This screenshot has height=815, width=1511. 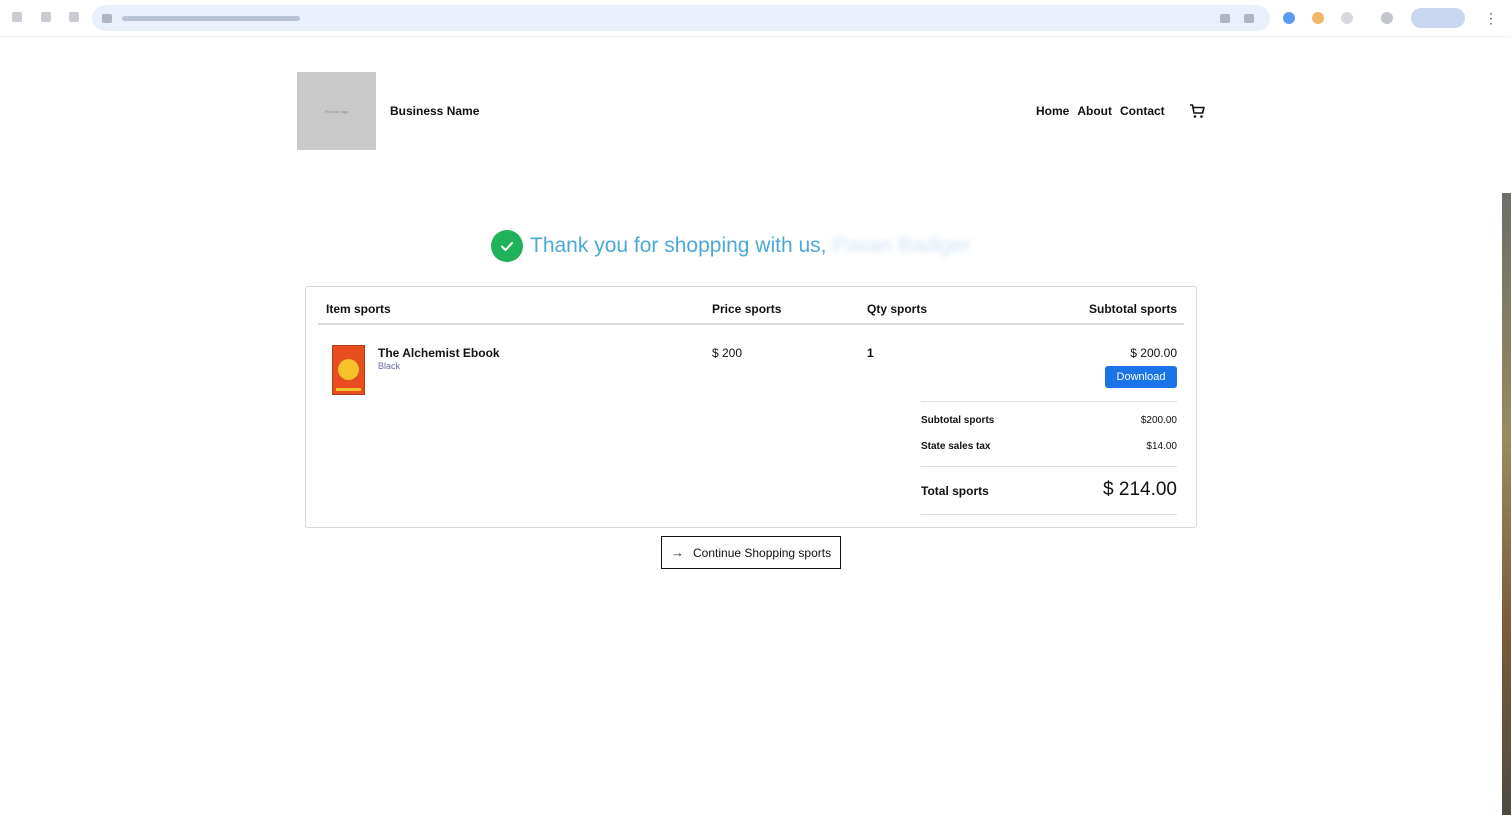 I want to click on main-nav: Home About Contact, so click(x=1100, y=111).